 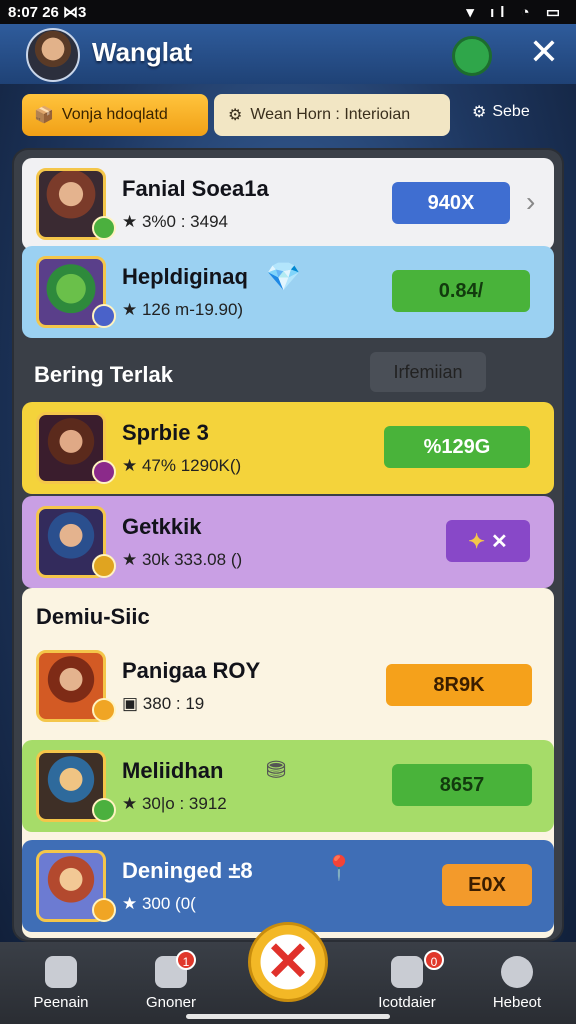 What do you see at coordinates (191, 670) in the screenshot?
I see `item-name: Panigaa ROY` at bounding box center [191, 670].